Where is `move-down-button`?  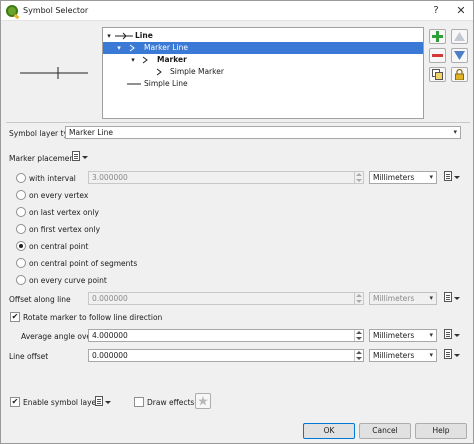
move-down-button is located at coordinates (459, 55).